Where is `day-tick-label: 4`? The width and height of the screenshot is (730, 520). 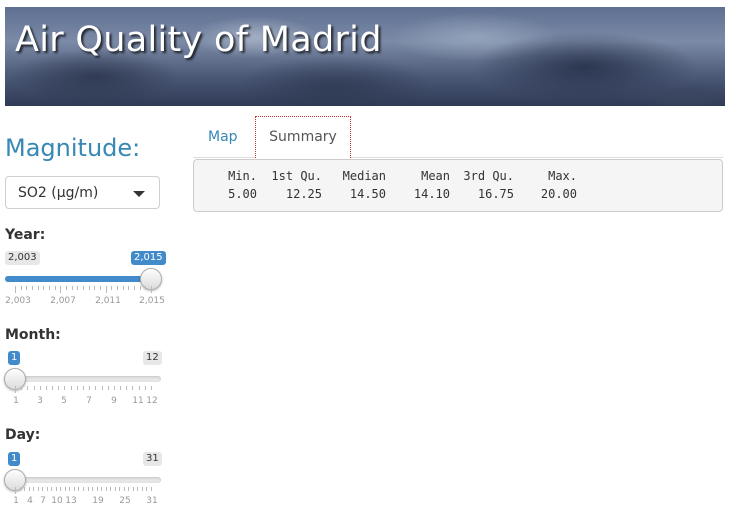 day-tick-label: 4 is located at coordinates (30, 501).